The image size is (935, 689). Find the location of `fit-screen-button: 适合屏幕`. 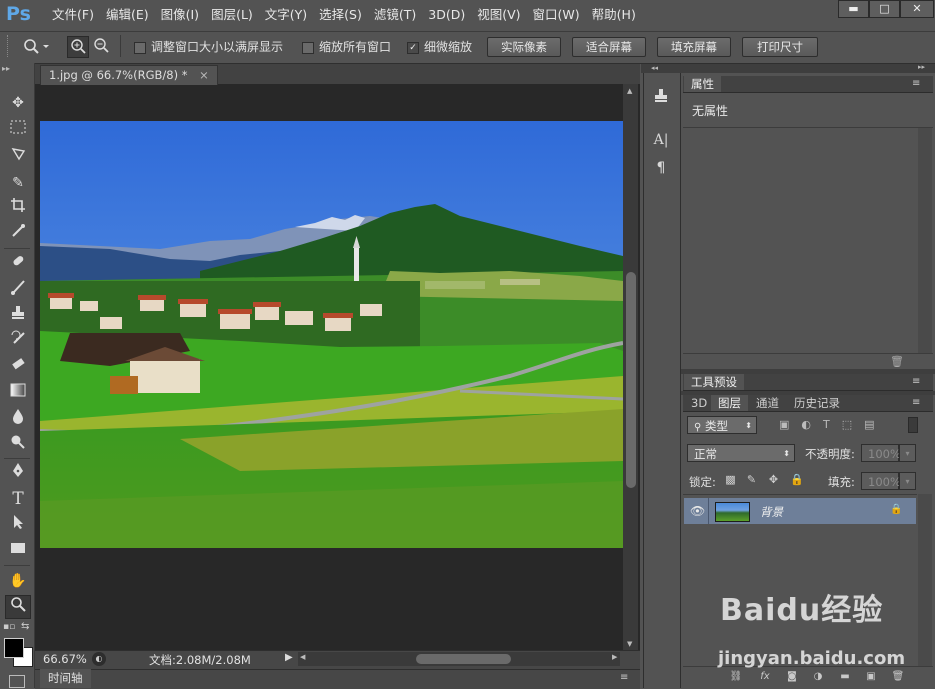

fit-screen-button: 适合屏幕 is located at coordinates (609, 47).